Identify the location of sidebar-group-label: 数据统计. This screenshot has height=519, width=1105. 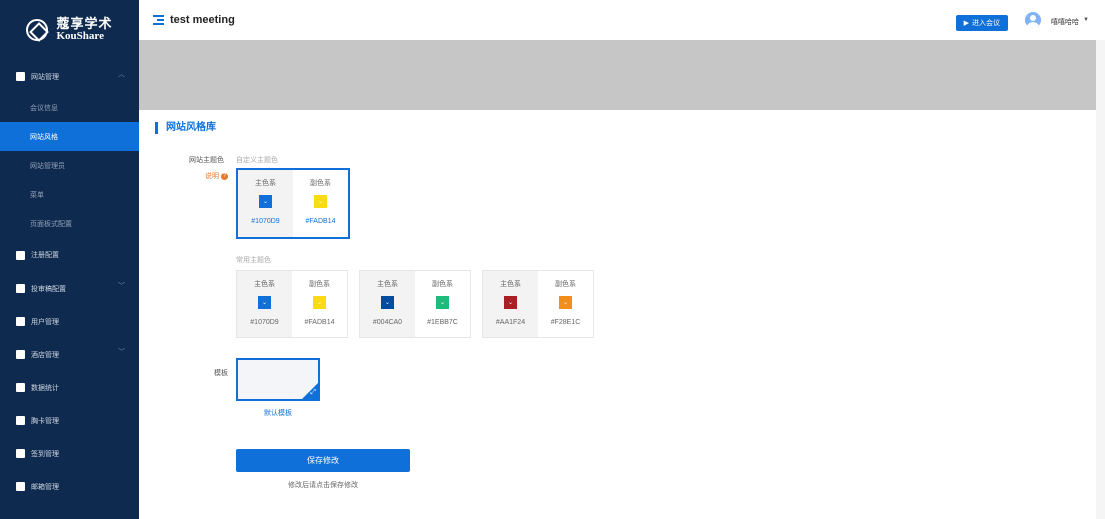
(45, 388).